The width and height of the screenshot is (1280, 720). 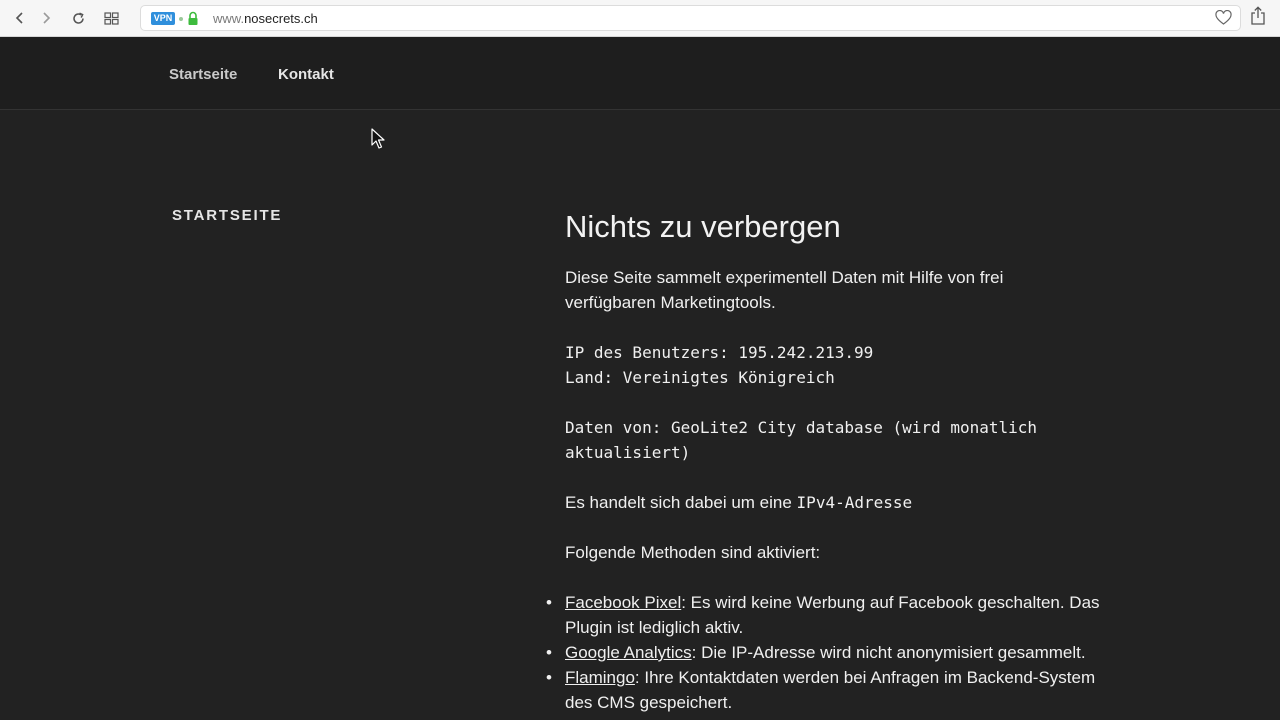 What do you see at coordinates (690, 18) in the screenshot?
I see `address-bar: VPN www.nosecrets.ch` at bounding box center [690, 18].